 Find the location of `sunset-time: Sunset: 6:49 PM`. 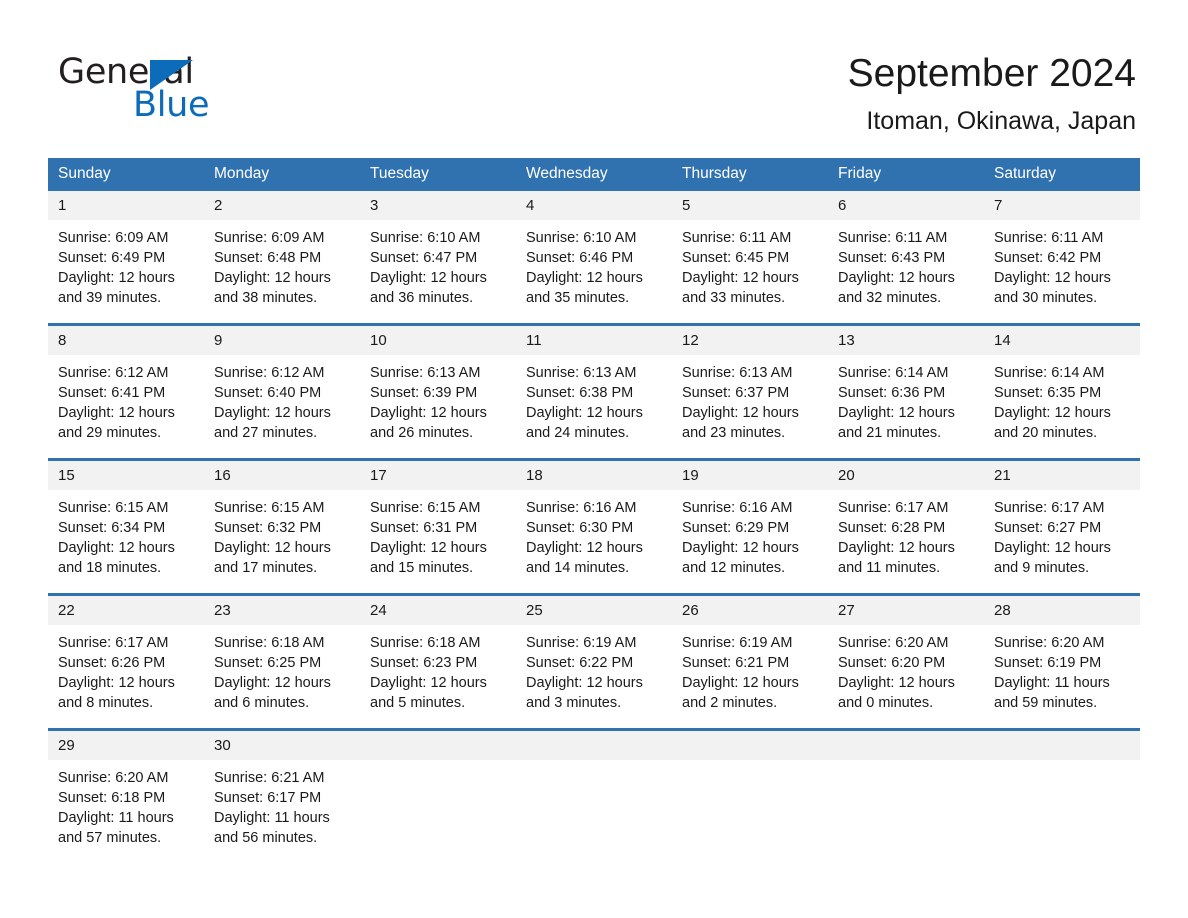

sunset-time: Sunset: 6:49 PM is located at coordinates (112, 258).